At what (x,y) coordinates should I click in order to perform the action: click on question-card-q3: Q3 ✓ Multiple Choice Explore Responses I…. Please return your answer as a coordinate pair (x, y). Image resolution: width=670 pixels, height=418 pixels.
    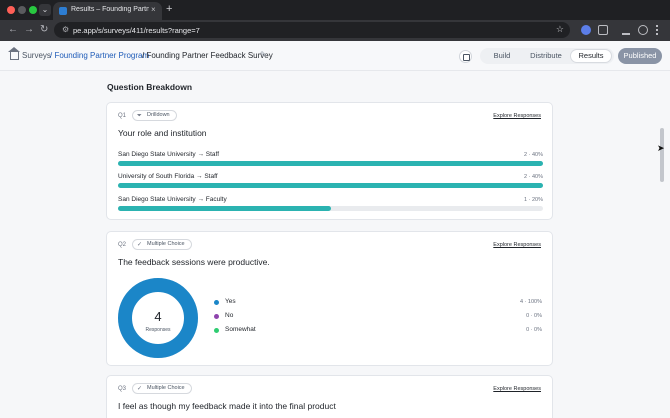
    Looking at the image, I should click on (329, 396).